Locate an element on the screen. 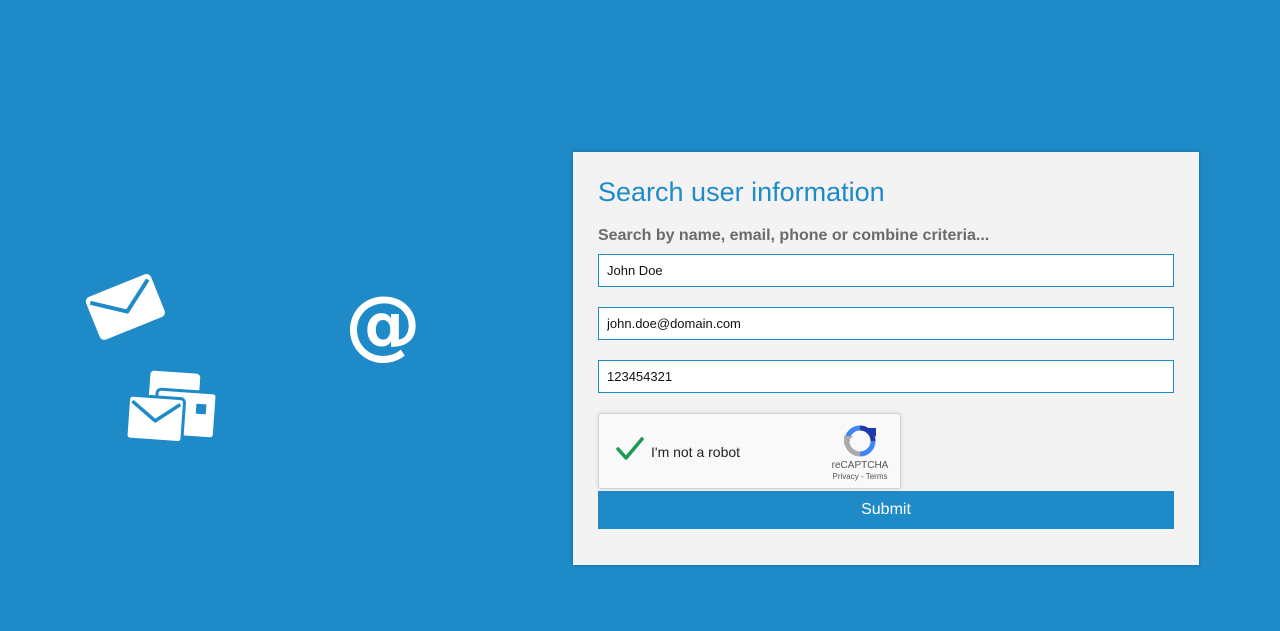 The image size is (1280, 631). recaptcha-links: Privacy - Terms is located at coordinates (860, 477).